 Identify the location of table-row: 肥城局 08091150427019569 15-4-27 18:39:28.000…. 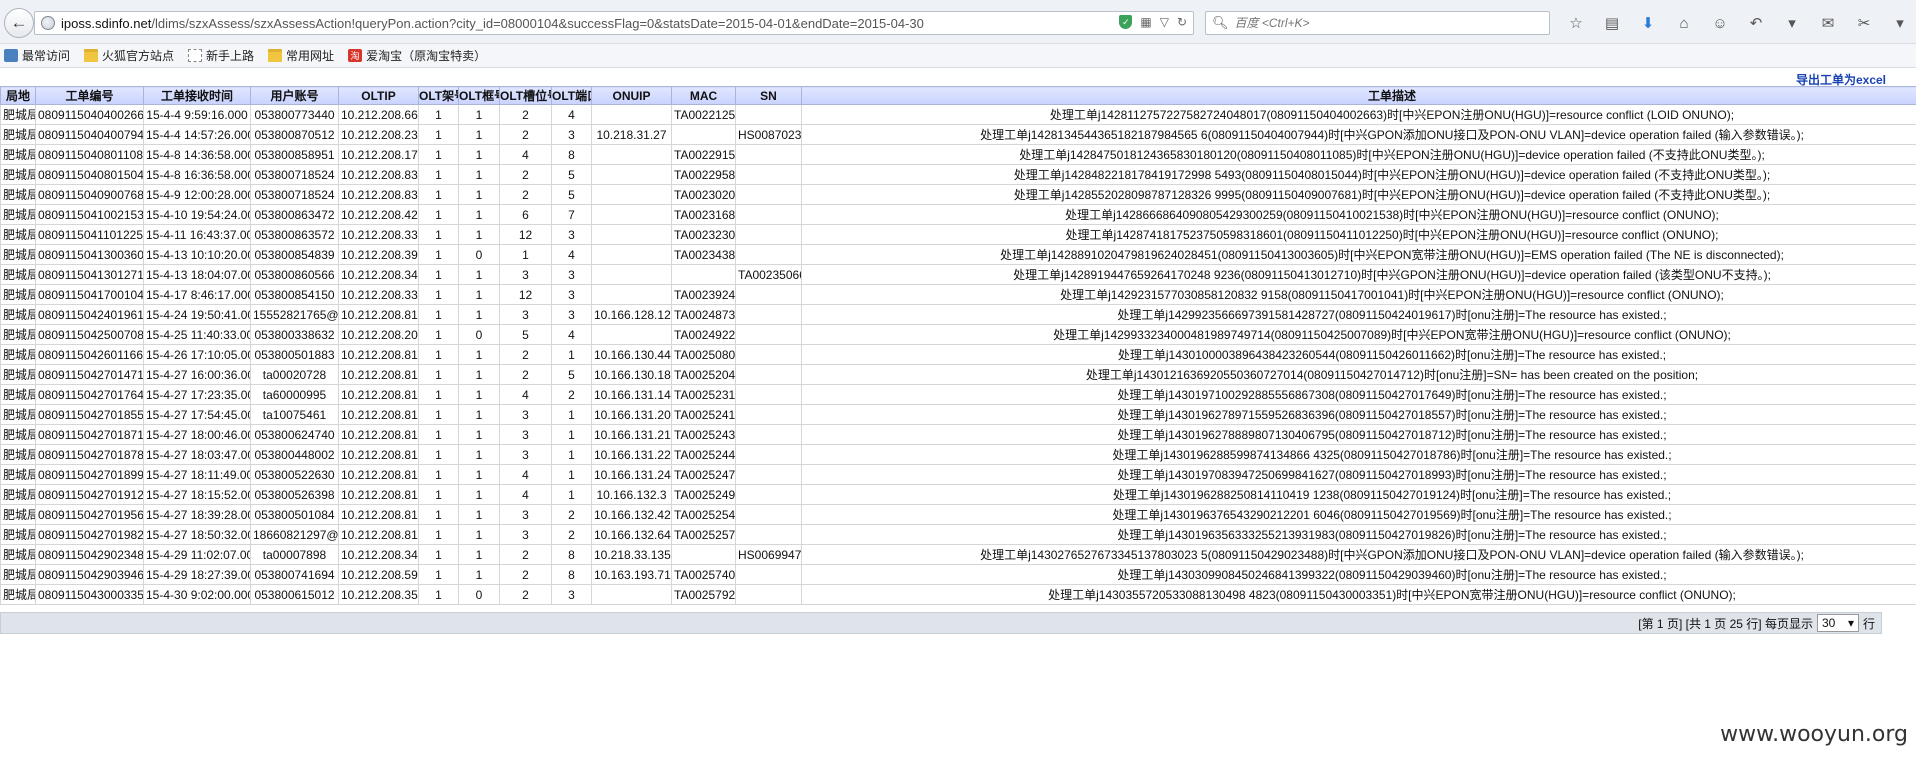
(958, 514).